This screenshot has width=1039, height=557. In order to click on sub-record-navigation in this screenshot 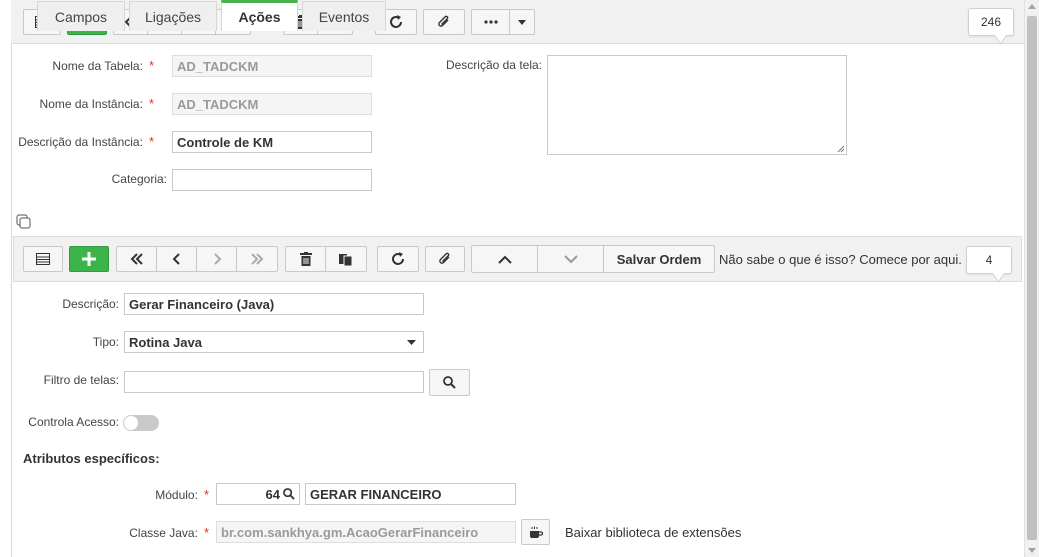, I will do `click(197, 259)`.